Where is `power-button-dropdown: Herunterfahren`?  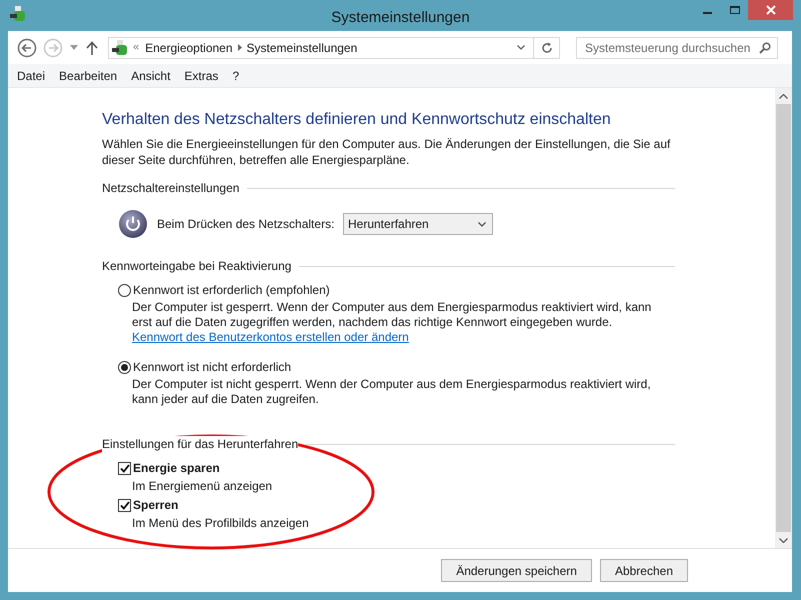 power-button-dropdown: Herunterfahren is located at coordinates (418, 224).